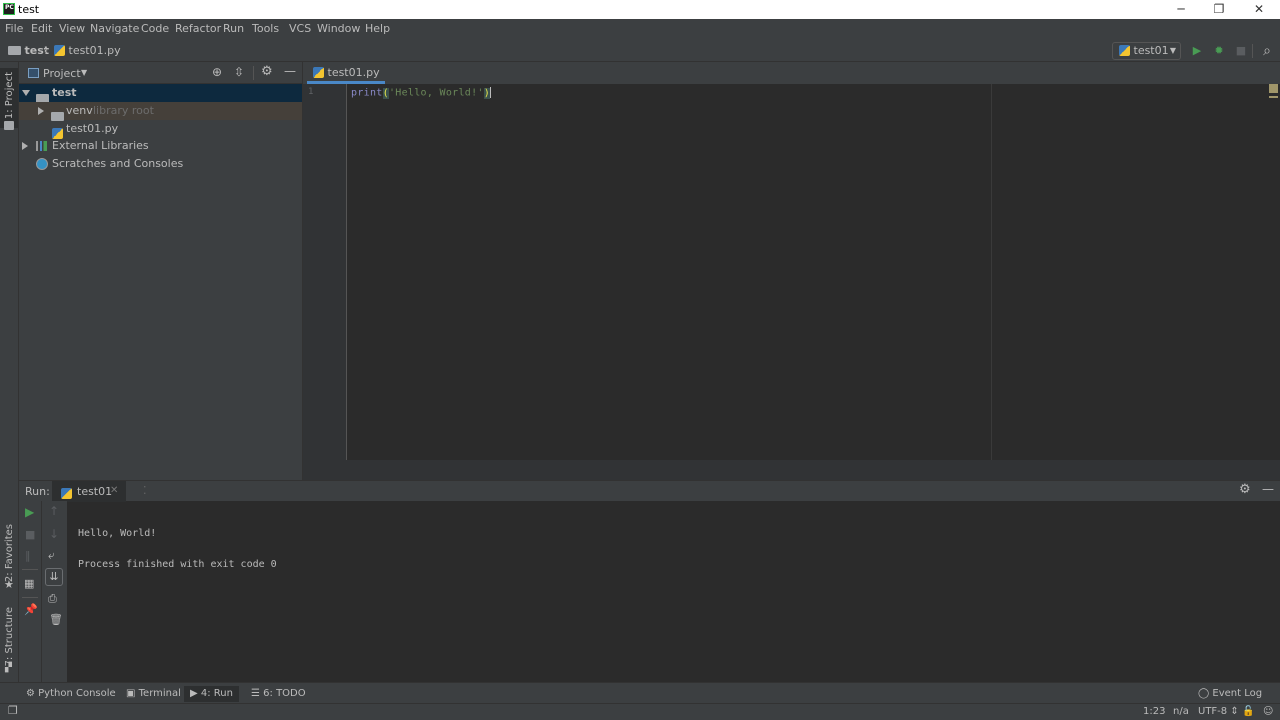 The image size is (1280, 720). I want to click on menu-code: Code, so click(155, 28).